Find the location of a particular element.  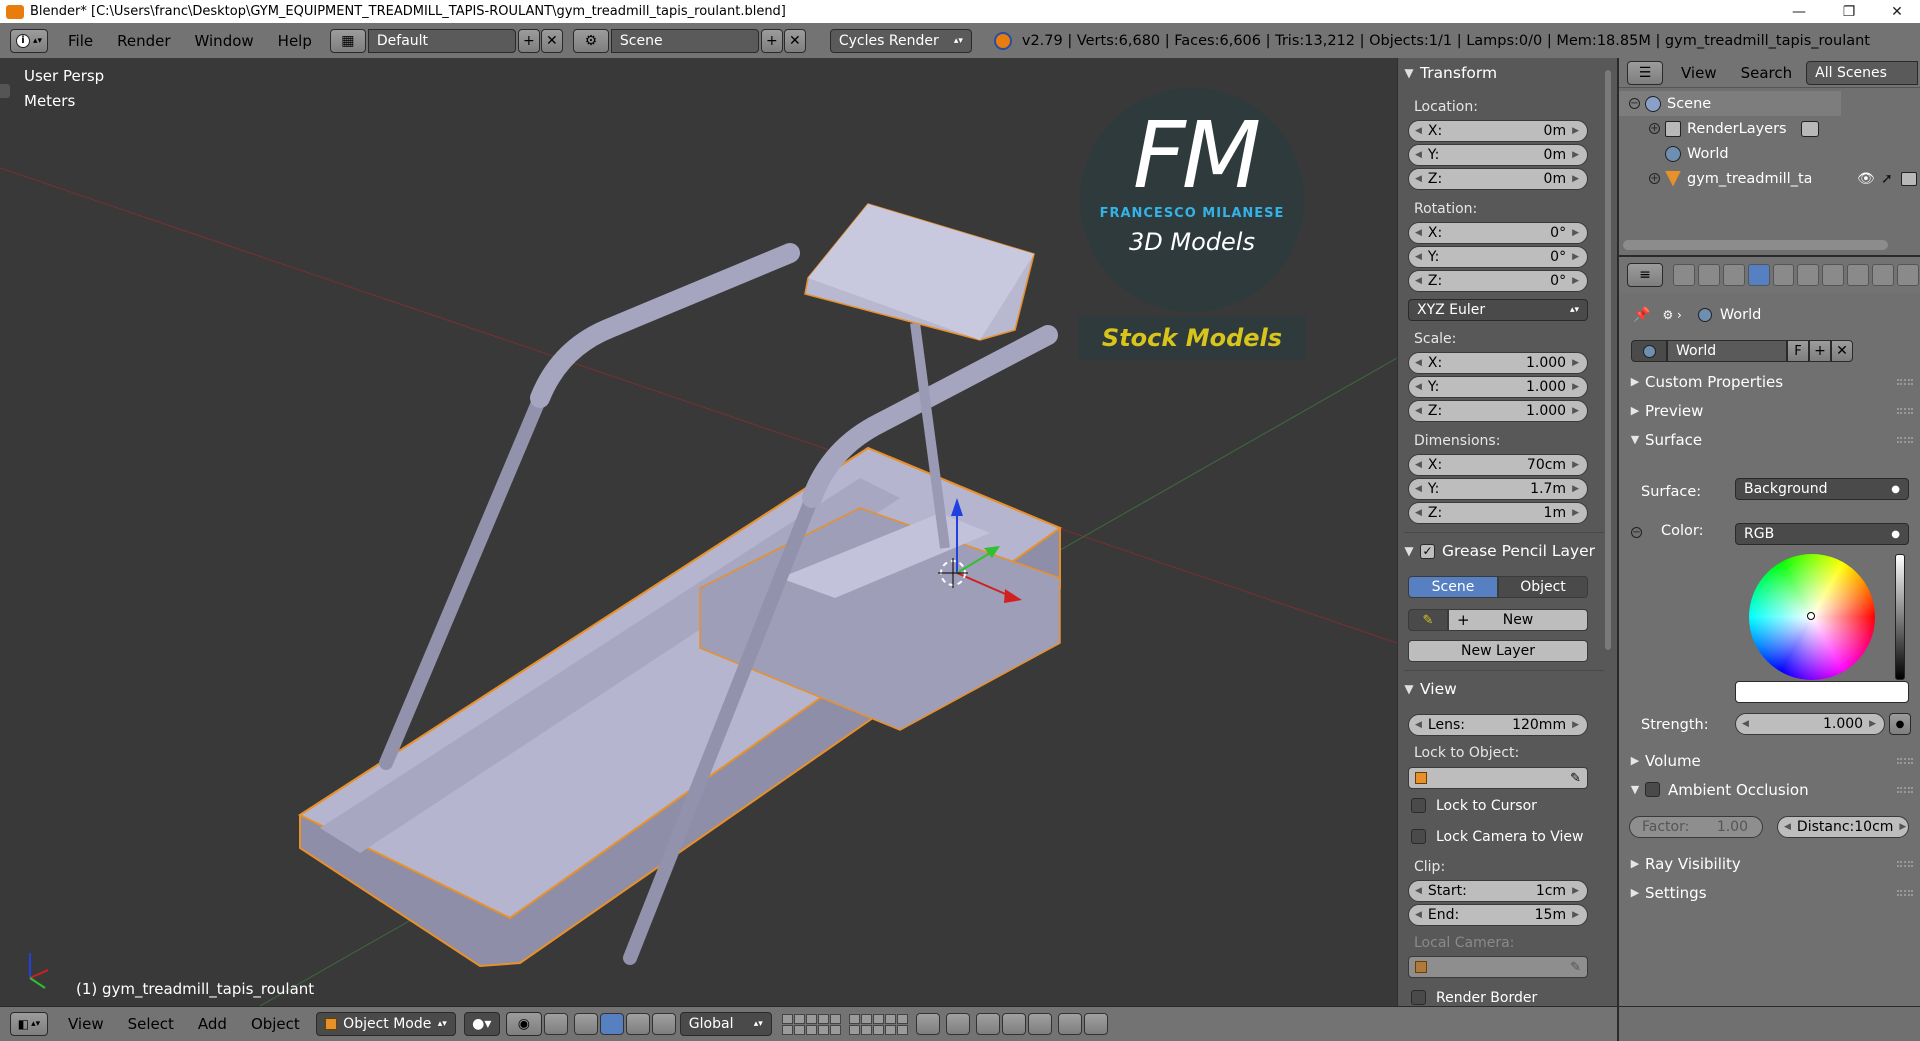

dimensions-z-field: ◀ Z: 1m ▶ is located at coordinates (1498, 513).